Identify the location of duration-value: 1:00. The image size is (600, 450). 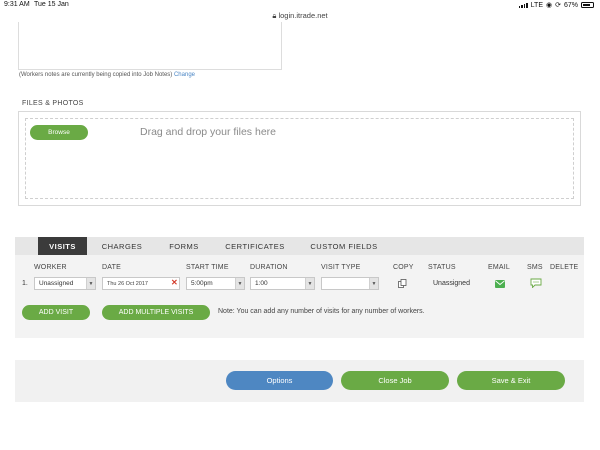
(261, 283).